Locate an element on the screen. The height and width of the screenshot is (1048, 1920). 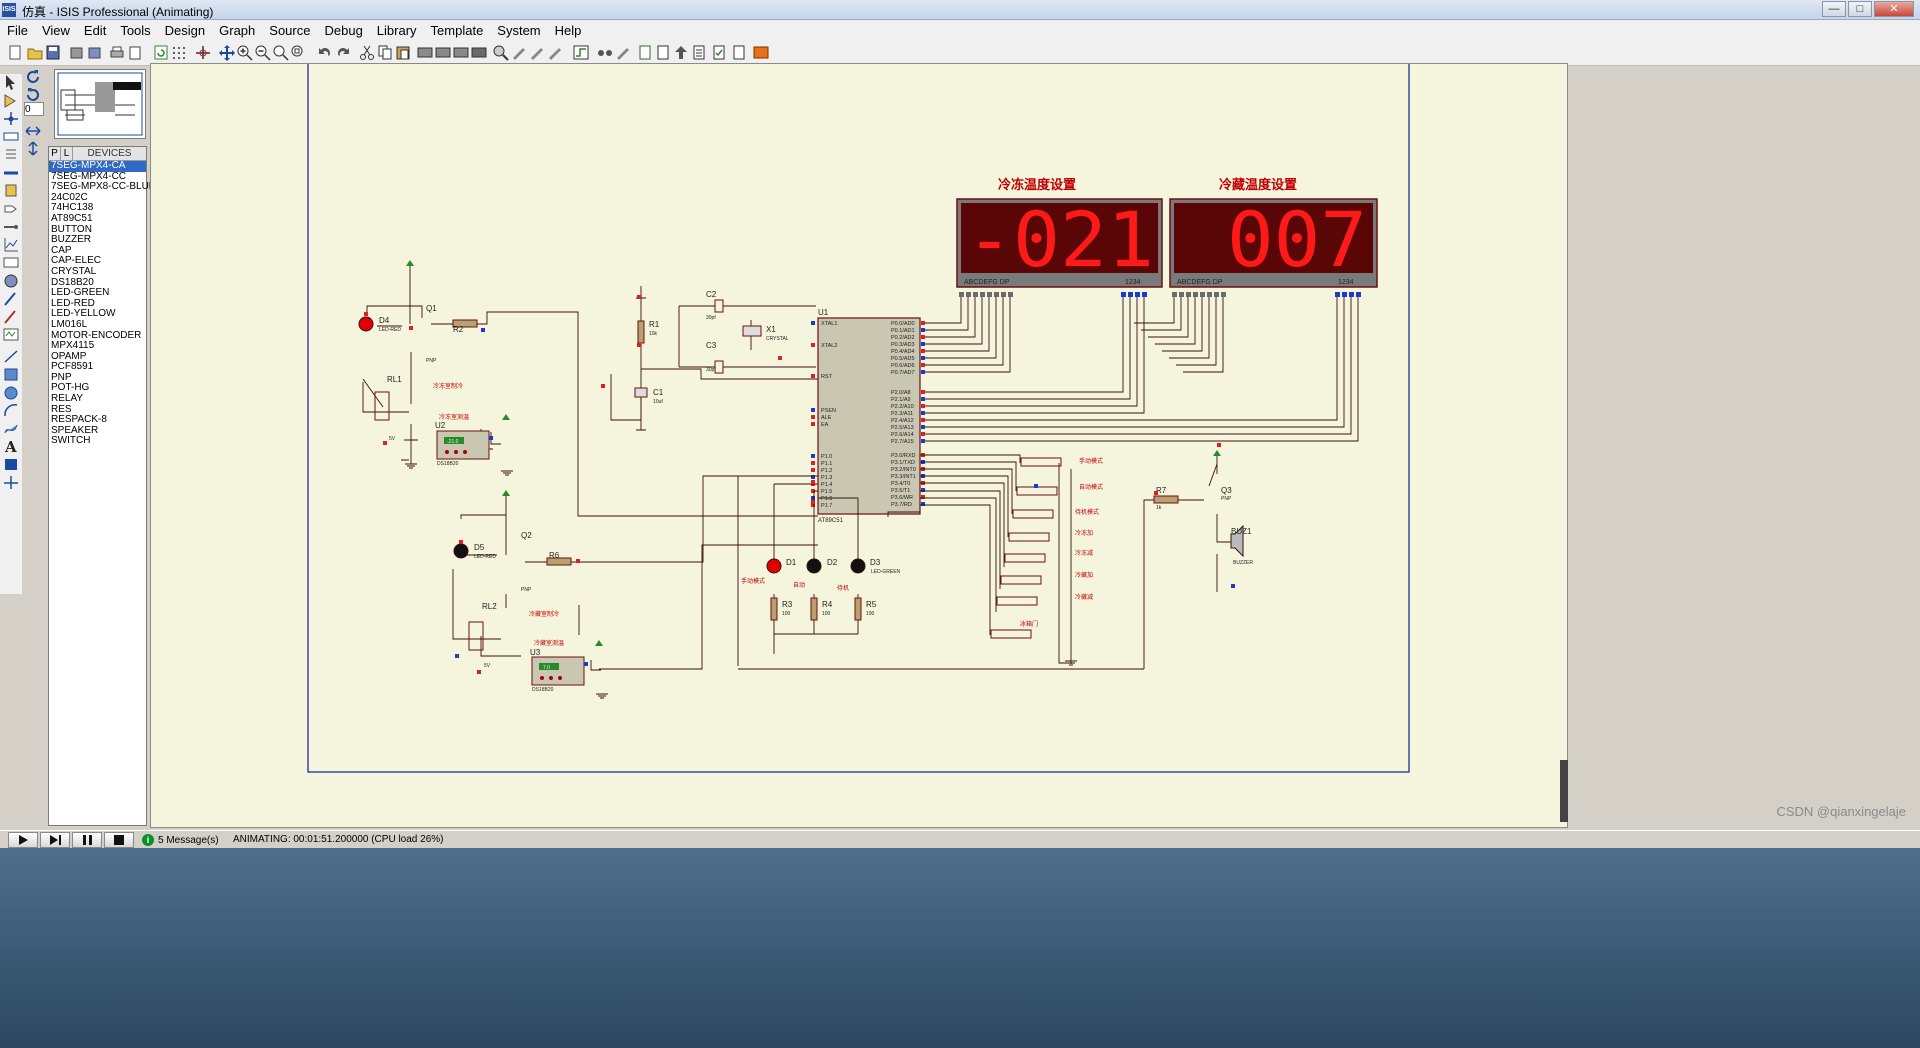
button-cold-down is located at coordinates (1017, 601).